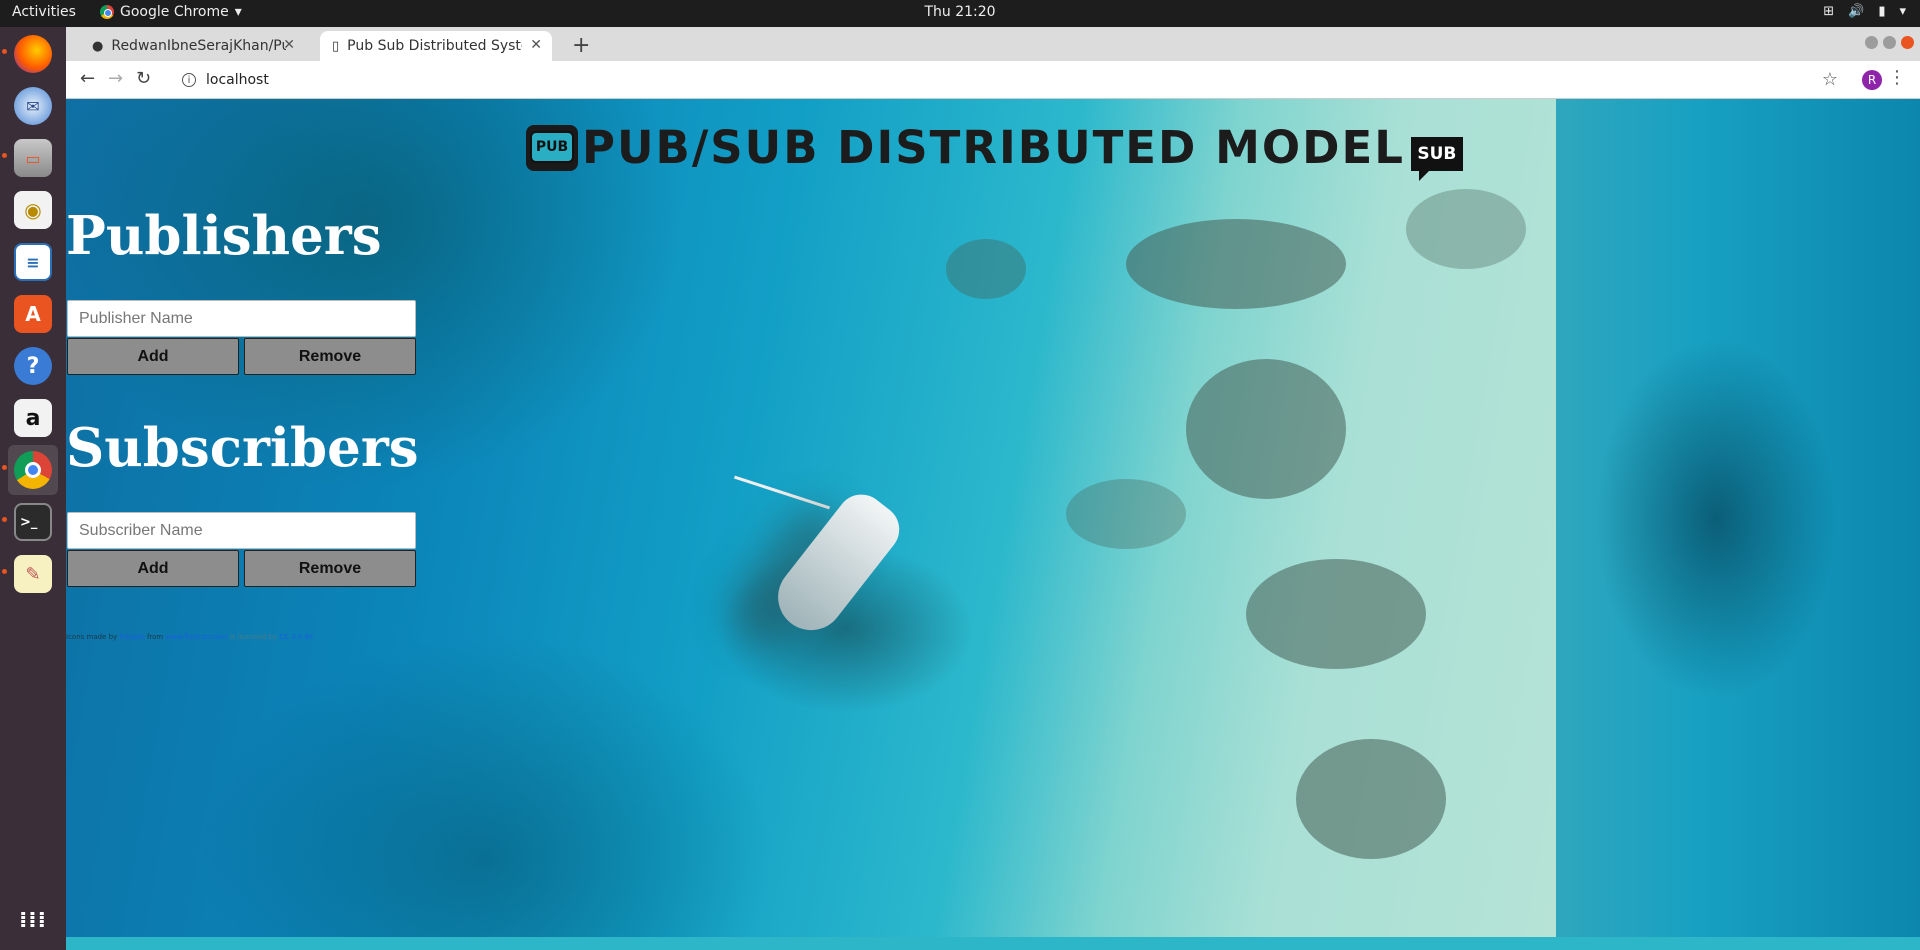  Describe the element at coordinates (199, 46) in the screenshot. I see `tab-title: RedwanIbneSerajKhan/Pu` at that location.